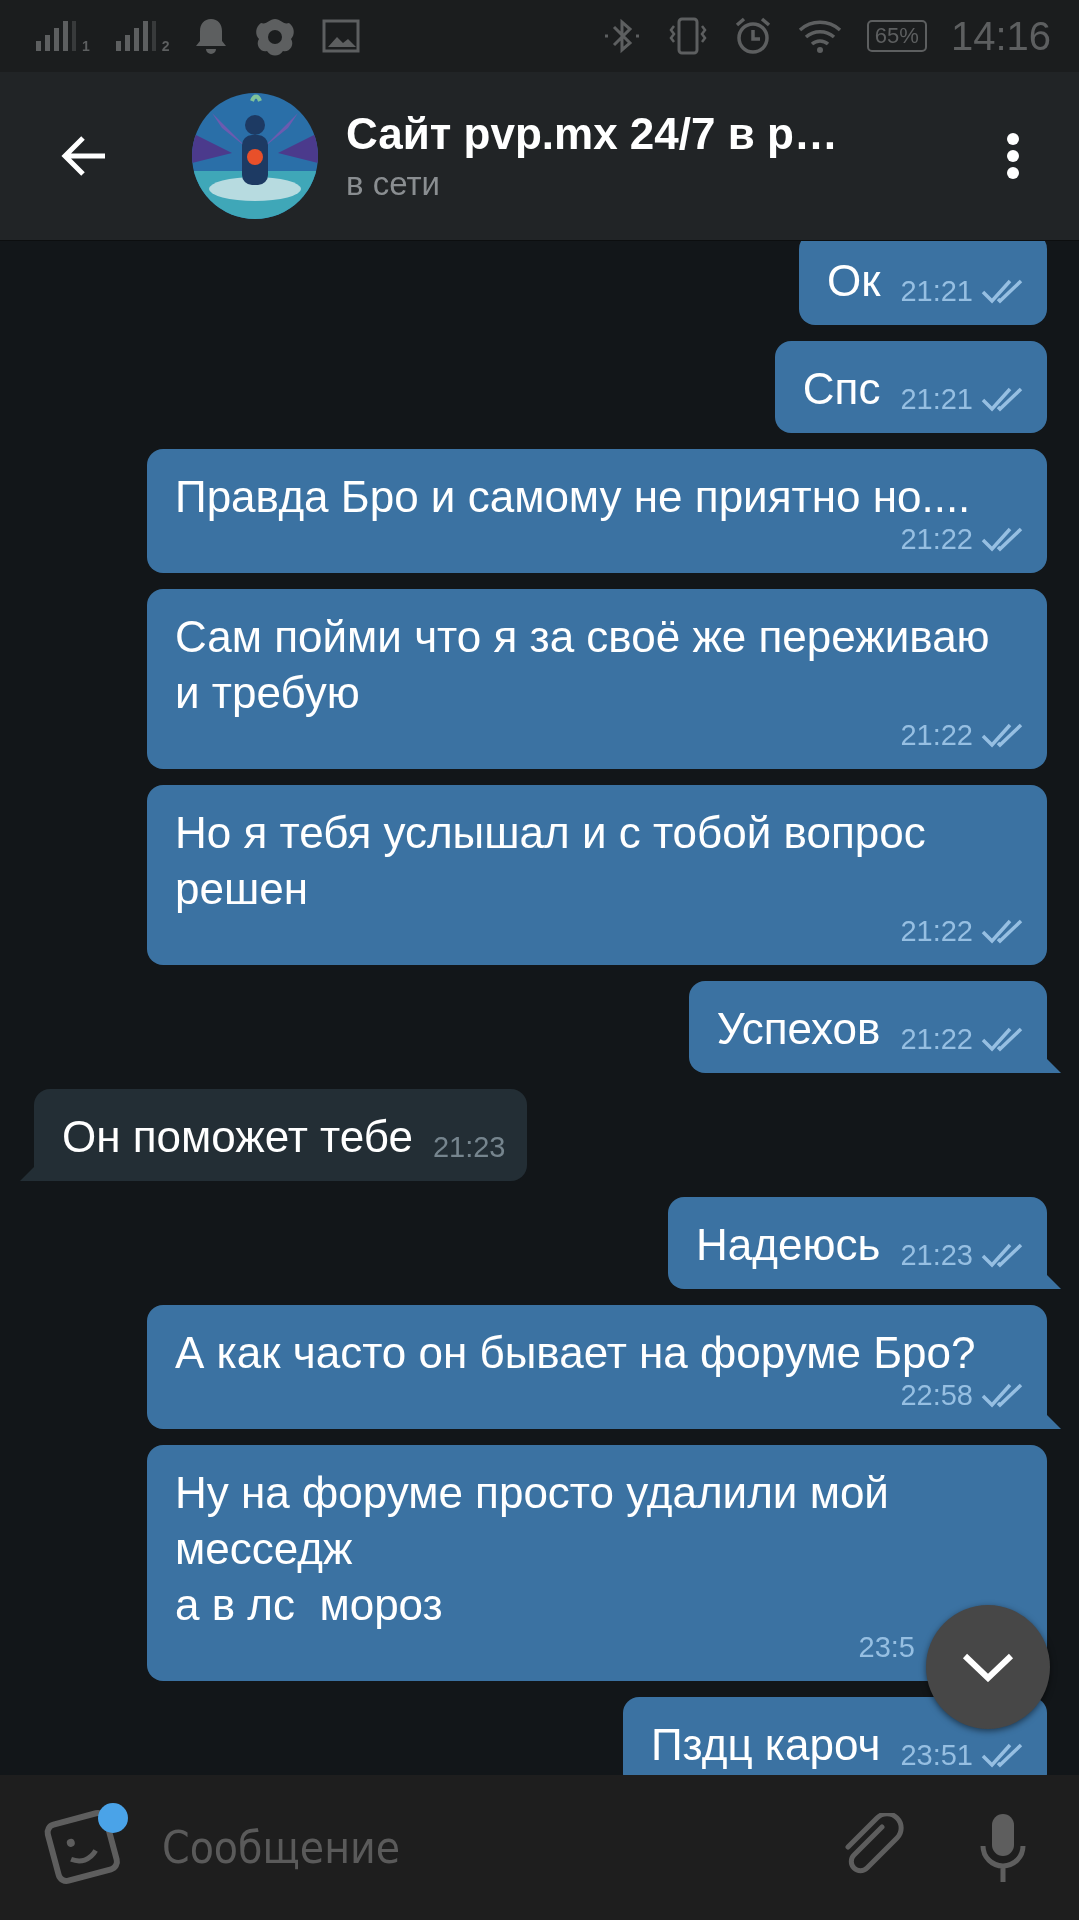 This screenshot has width=1079, height=1920. I want to click on message-text: Сам пойми что я за своё же переживаю и требую, so click(583, 665).